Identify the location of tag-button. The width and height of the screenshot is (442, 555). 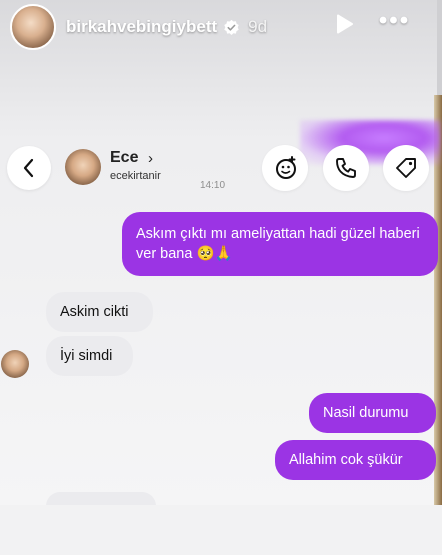
(406, 168).